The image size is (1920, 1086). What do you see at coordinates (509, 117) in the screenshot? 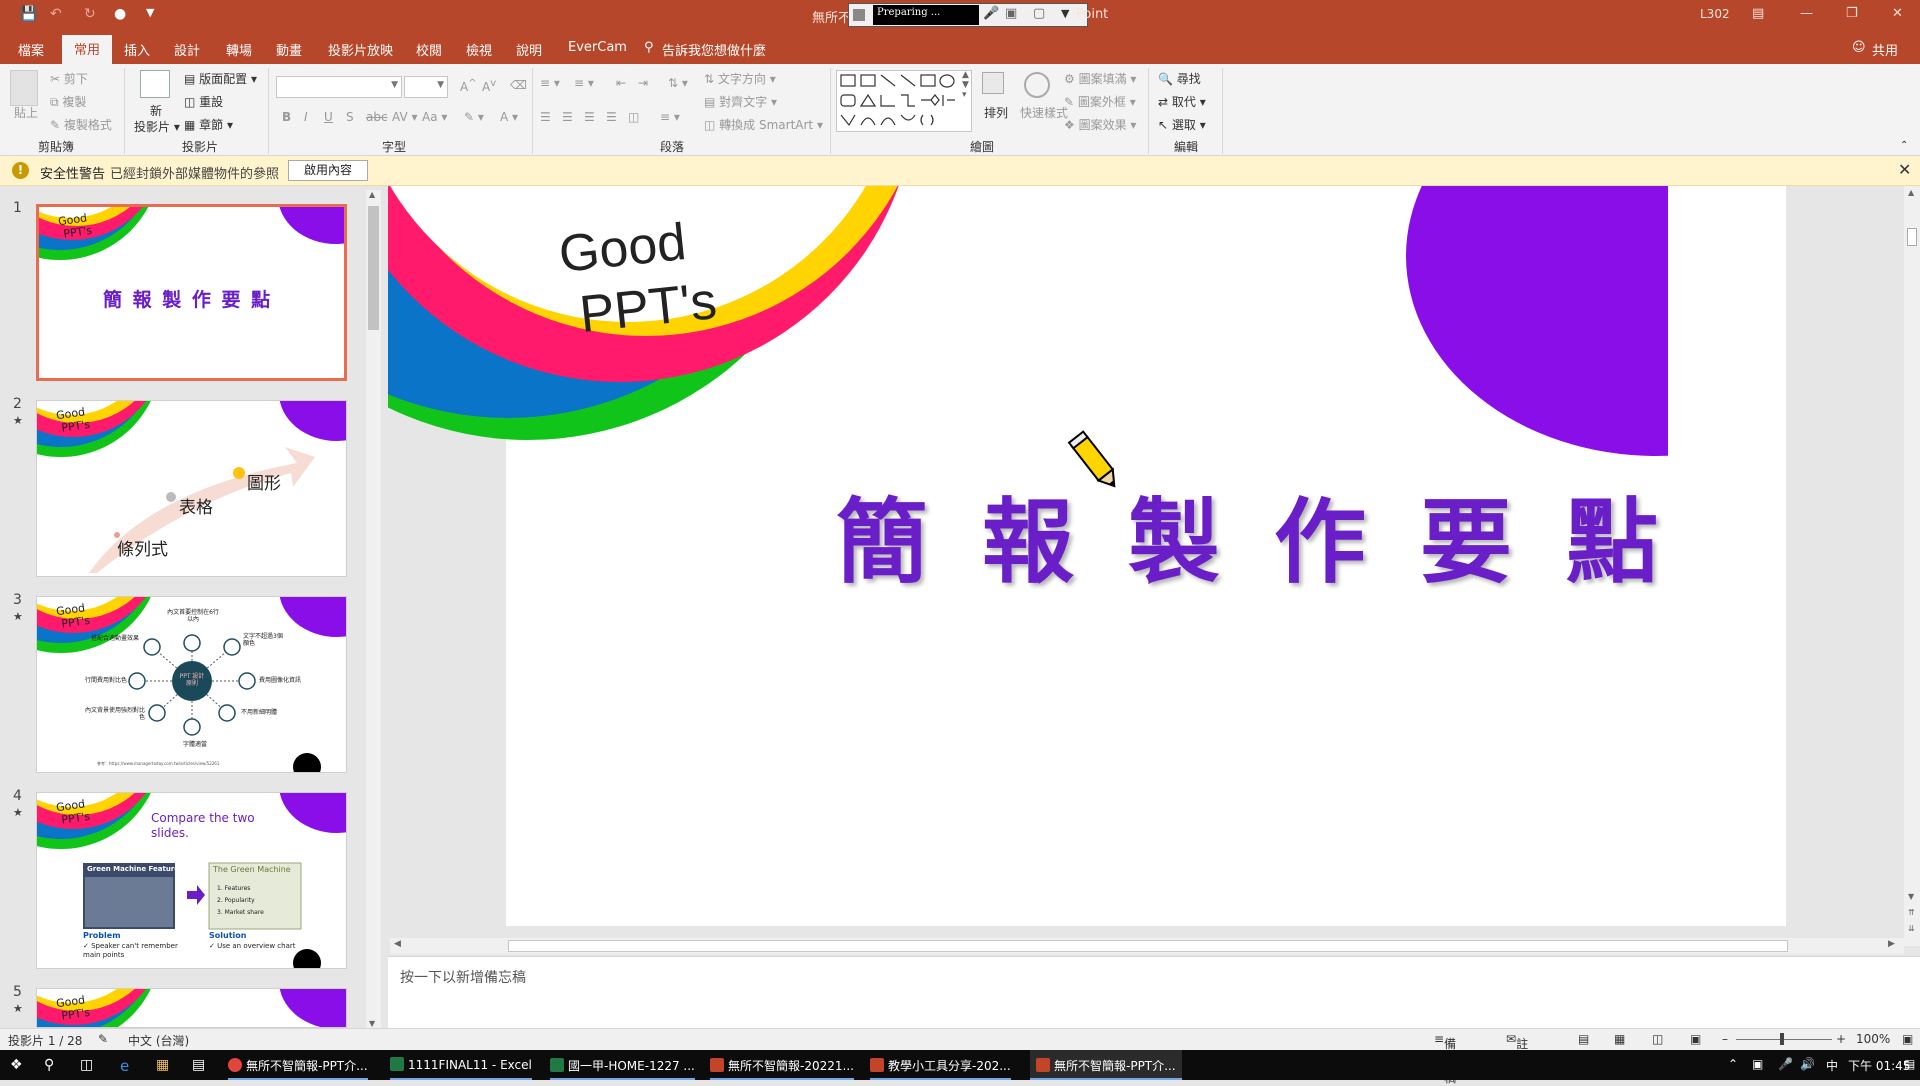
I see `font-color-icon: A ▾` at bounding box center [509, 117].